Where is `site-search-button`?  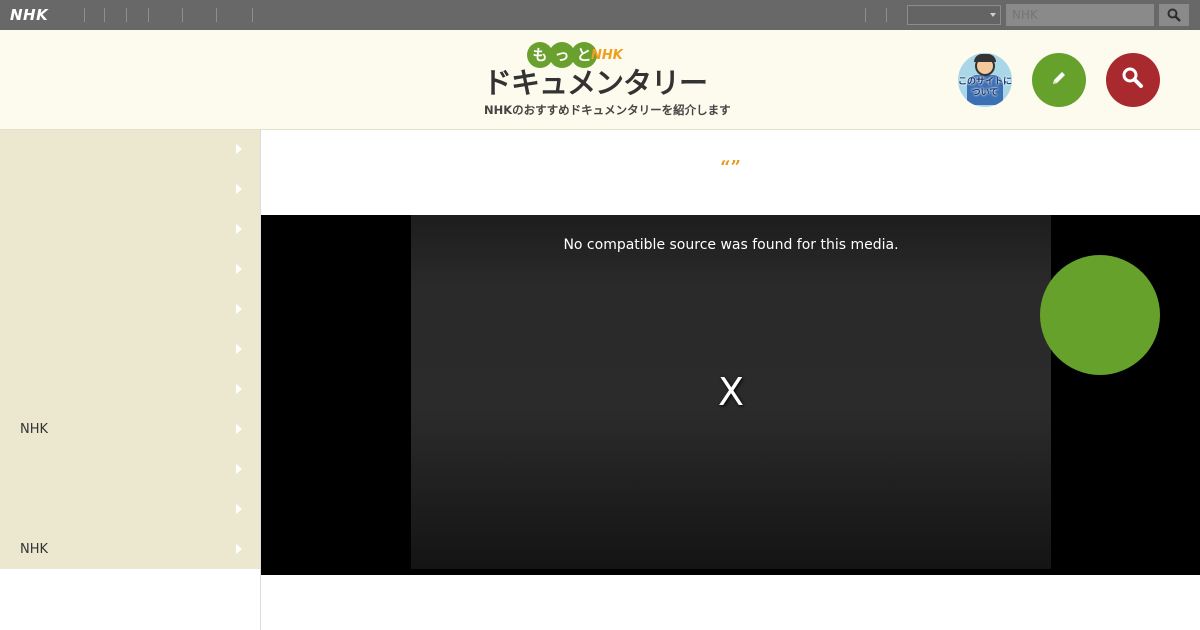 site-search-button is located at coordinates (1133, 80).